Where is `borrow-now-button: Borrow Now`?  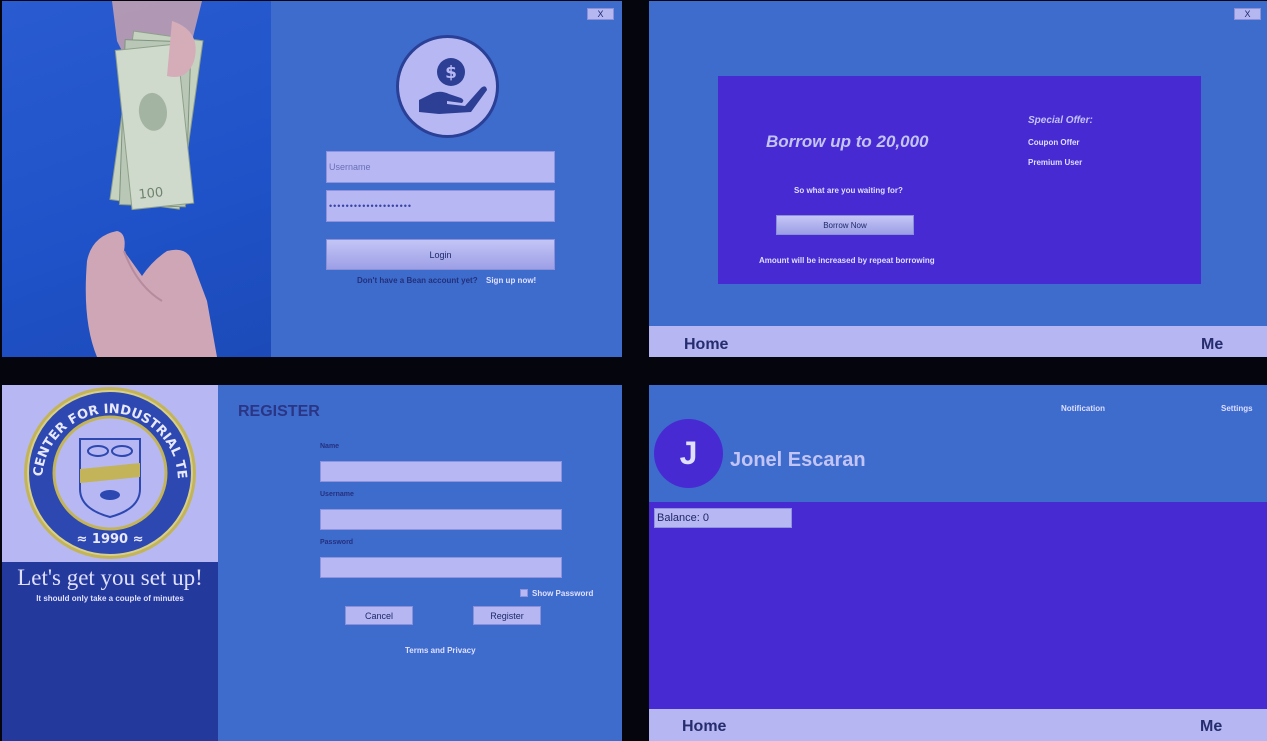
borrow-now-button: Borrow Now is located at coordinates (845, 225).